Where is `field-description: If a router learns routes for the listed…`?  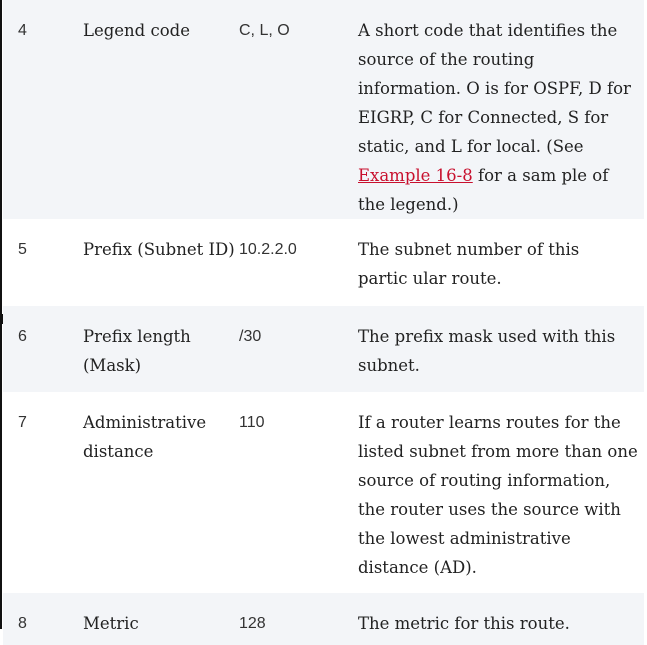 field-description: If a router learns routes for the listed… is located at coordinates (501, 492).